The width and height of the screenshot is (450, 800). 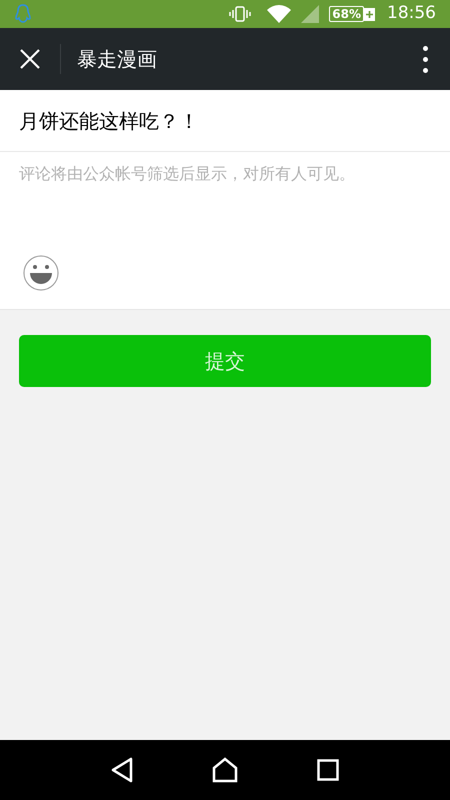 I want to click on square-icon, so click(x=328, y=770).